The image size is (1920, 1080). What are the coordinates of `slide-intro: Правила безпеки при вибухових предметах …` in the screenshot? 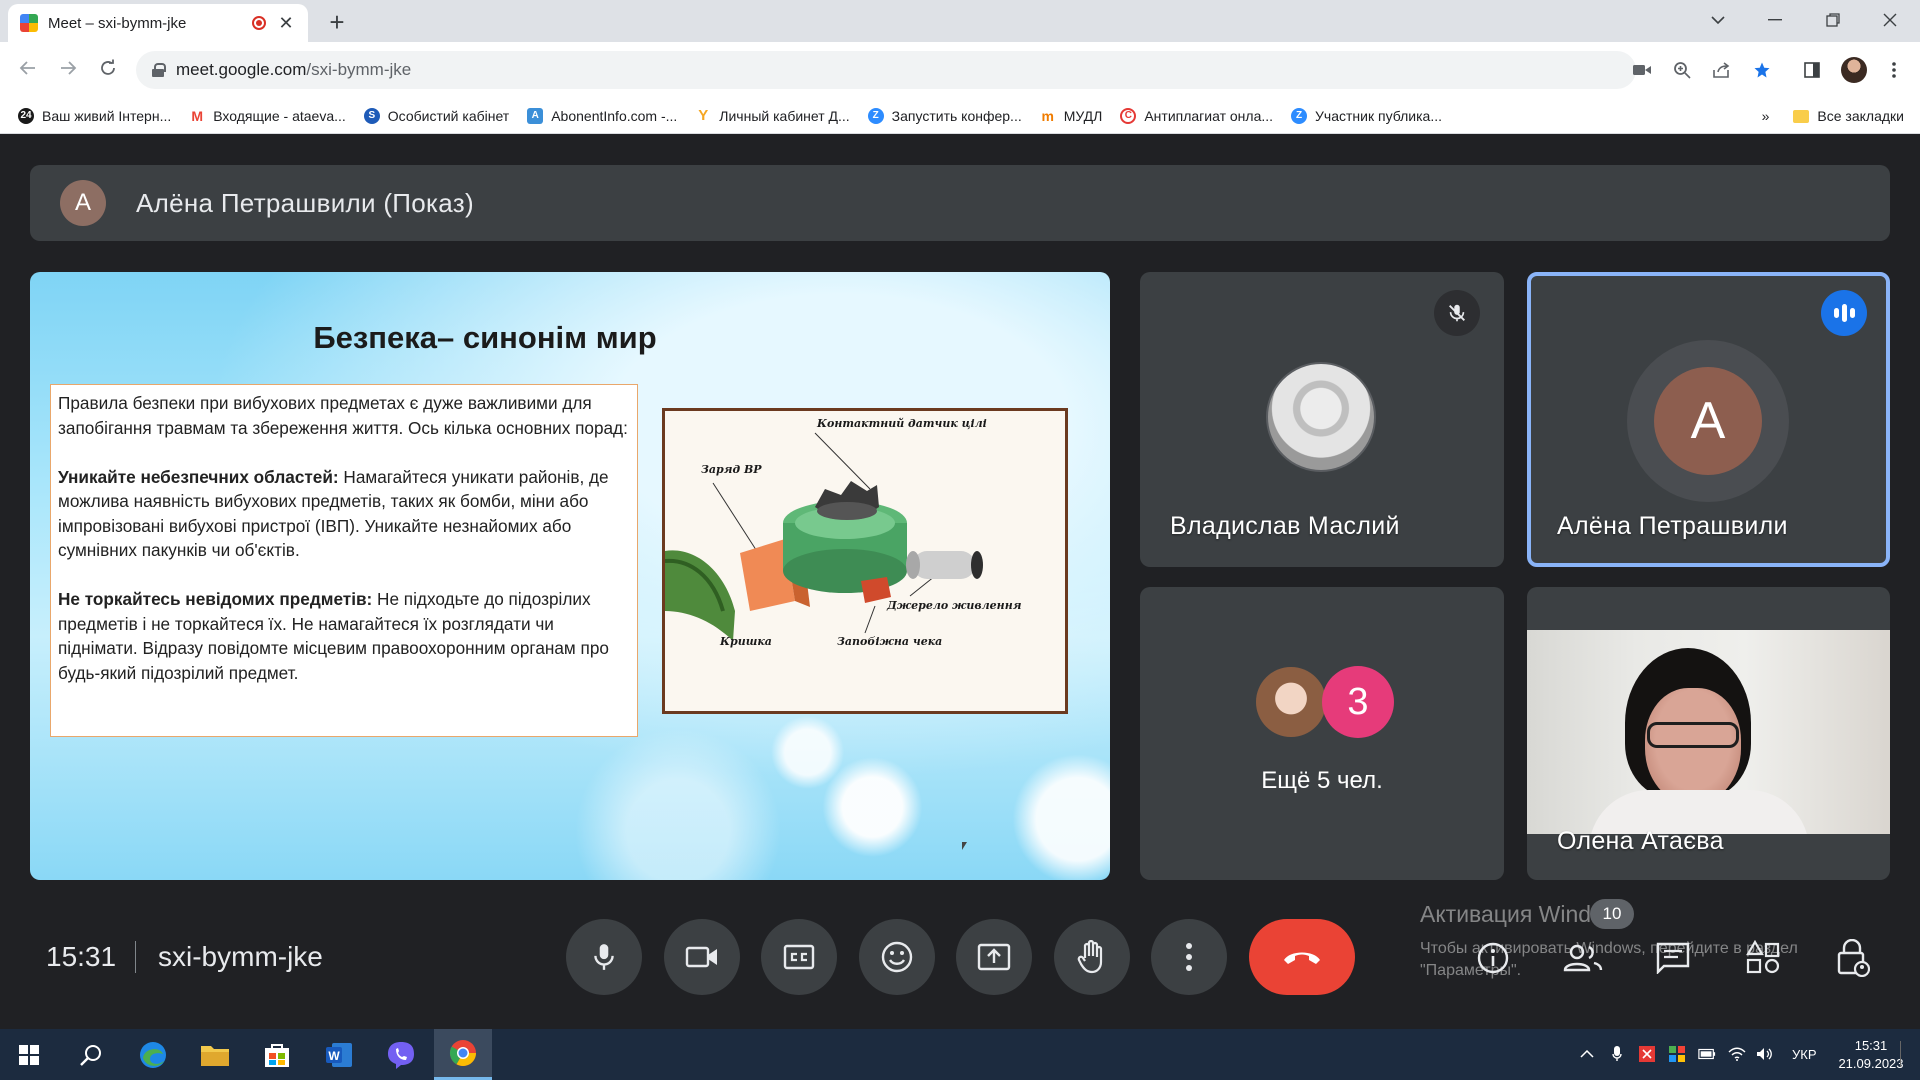 It's located at (343, 415).